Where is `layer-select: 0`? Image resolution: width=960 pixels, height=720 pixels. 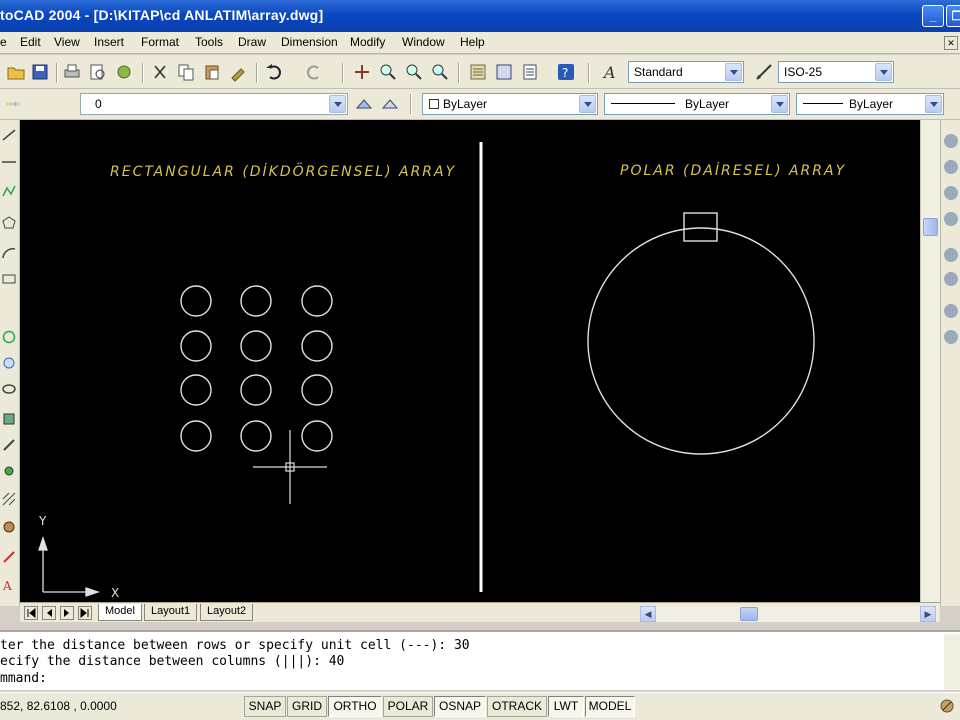 layer-select: 0 is located at coordinates (214, 104).